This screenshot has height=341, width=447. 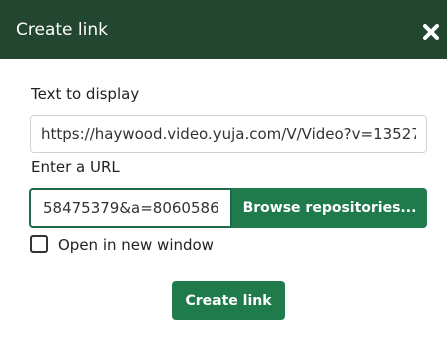 I want to click on url-label: Enter a URL, so click(x=75, y=167).